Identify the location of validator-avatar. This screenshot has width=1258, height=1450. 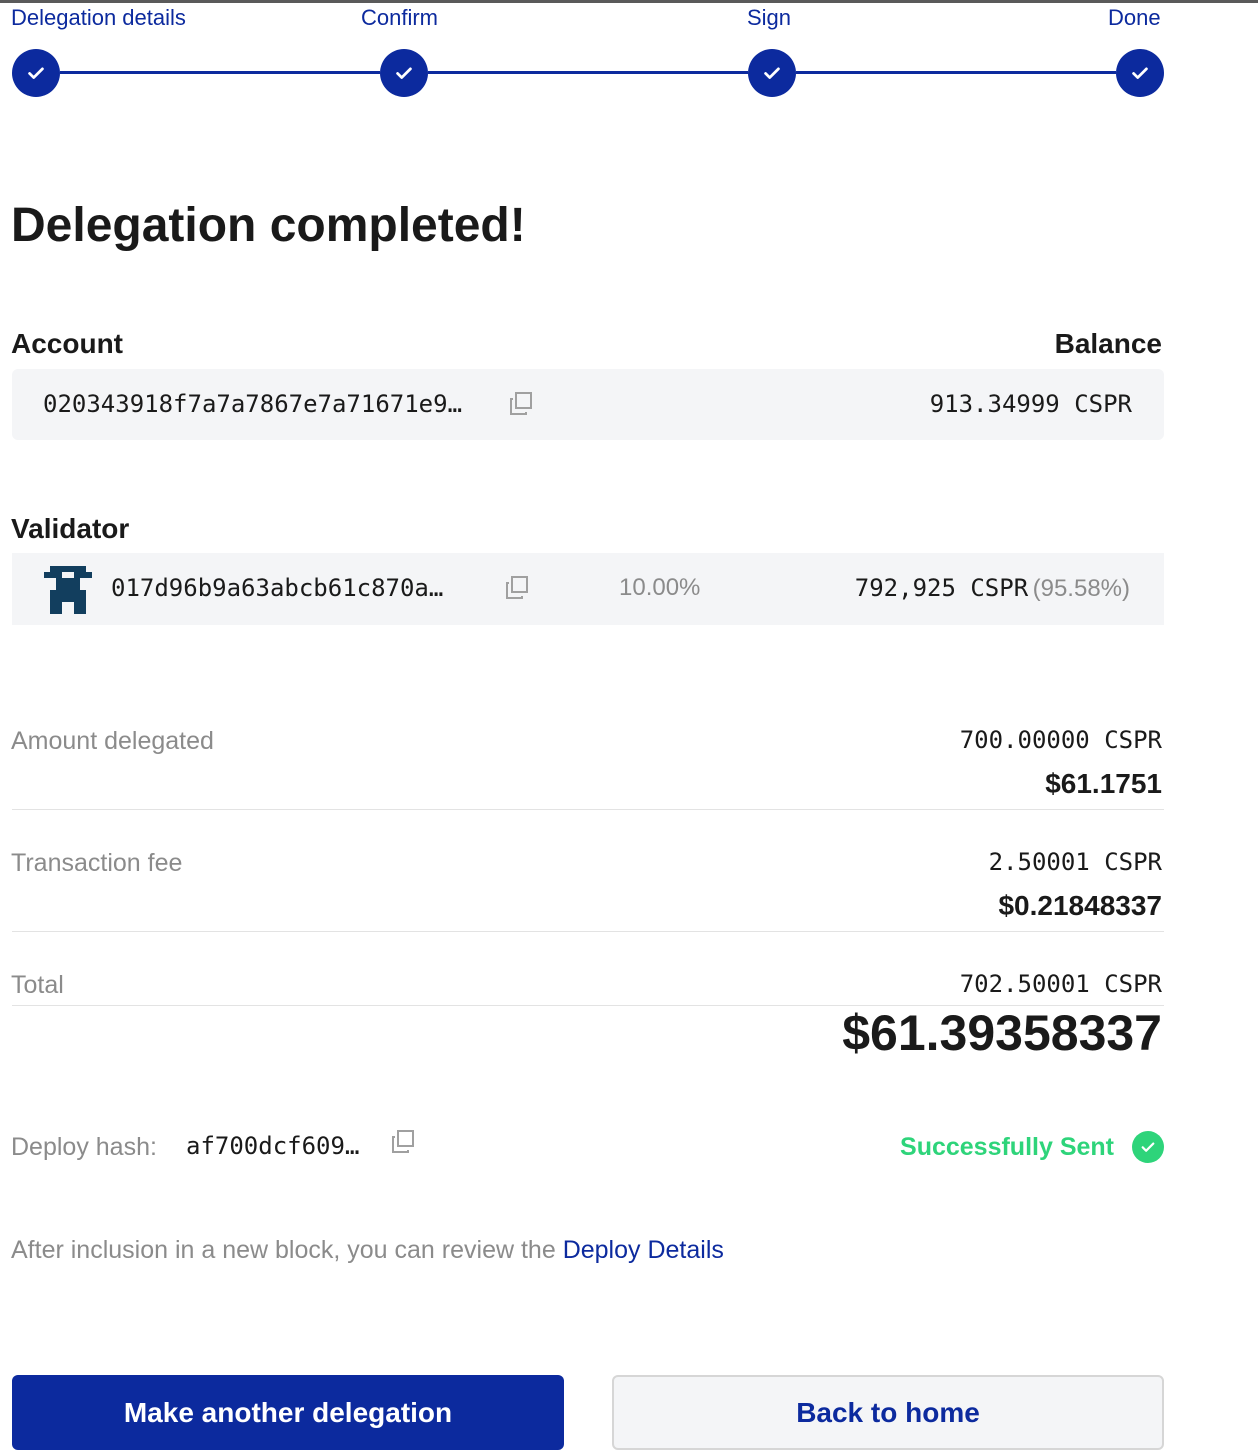
(68, 590).